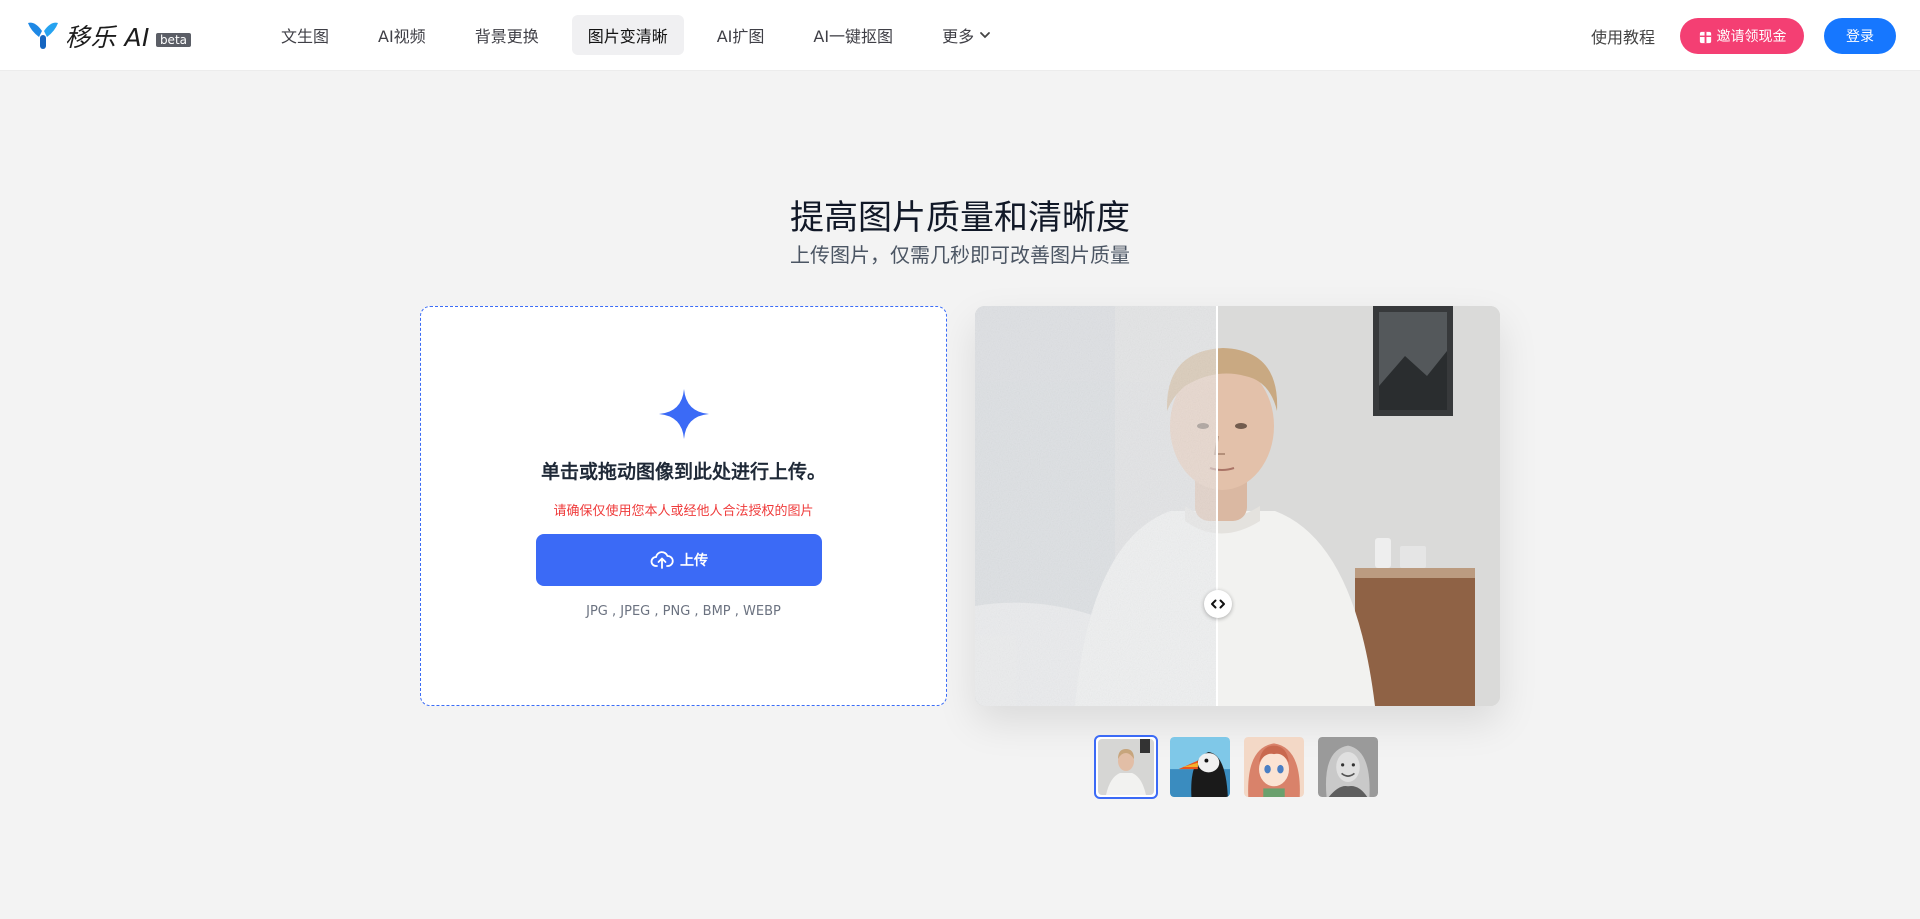 This screenshot has width=1920, height=919. Describe the element at coordinates (662, 560) in the screenshot. I see `cloud-upload-icon` at that location.